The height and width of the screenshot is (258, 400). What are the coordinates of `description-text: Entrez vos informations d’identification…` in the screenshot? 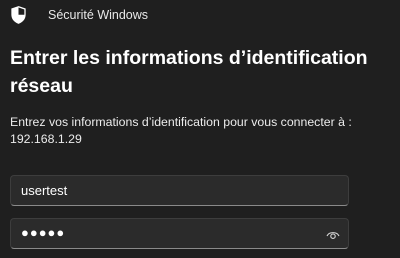 It's located at (181, 122).